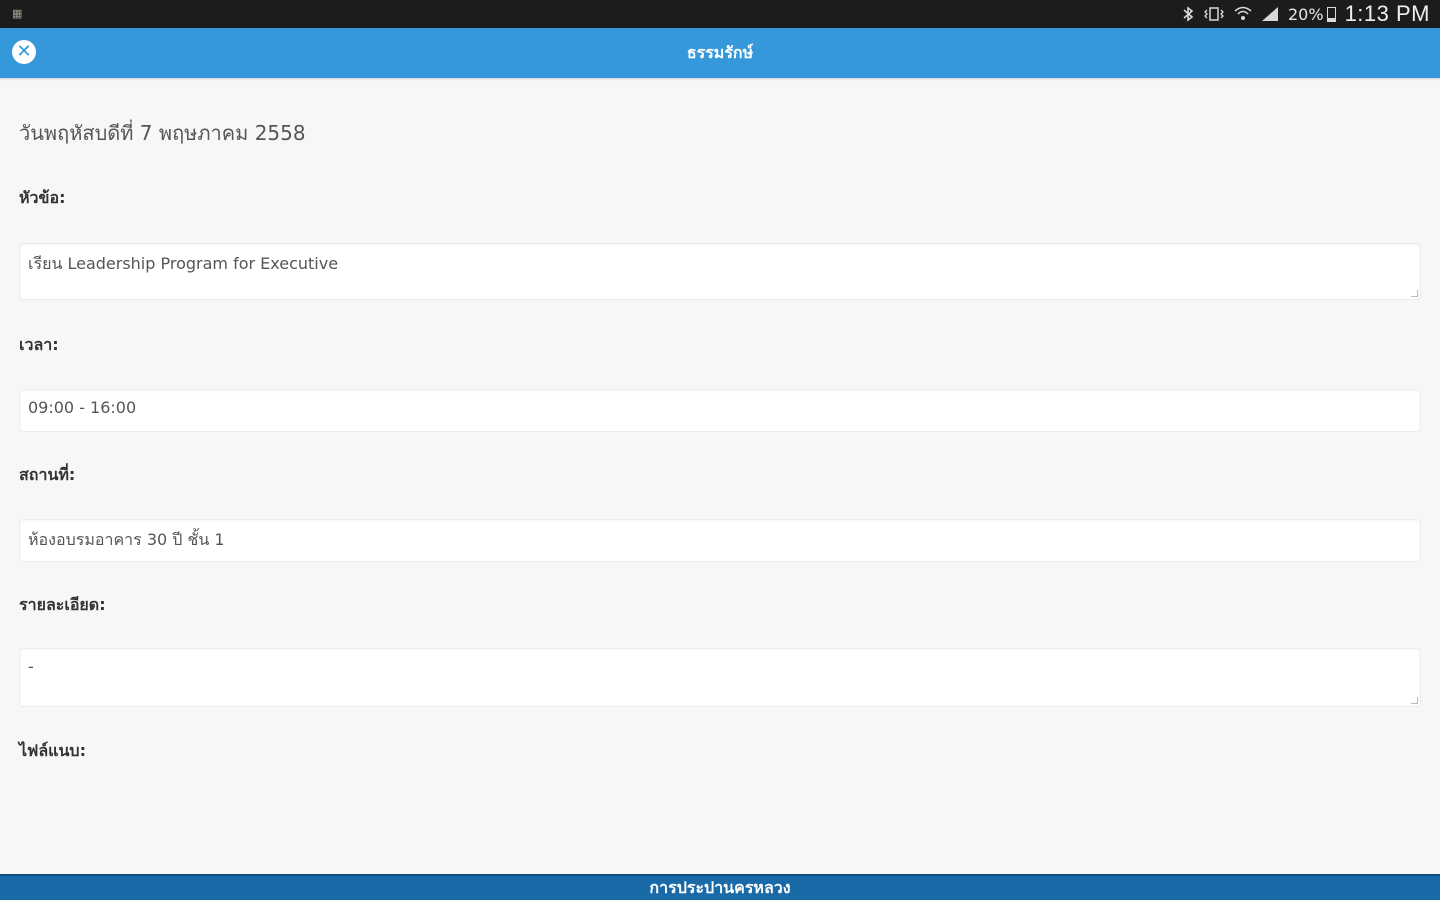 Image resolution: width=1440 pixels, height=901 pixels. What do you see at coordinates (31, 666) in the screenshot?
I see `details-value: -` at bounding box center [31, 666].